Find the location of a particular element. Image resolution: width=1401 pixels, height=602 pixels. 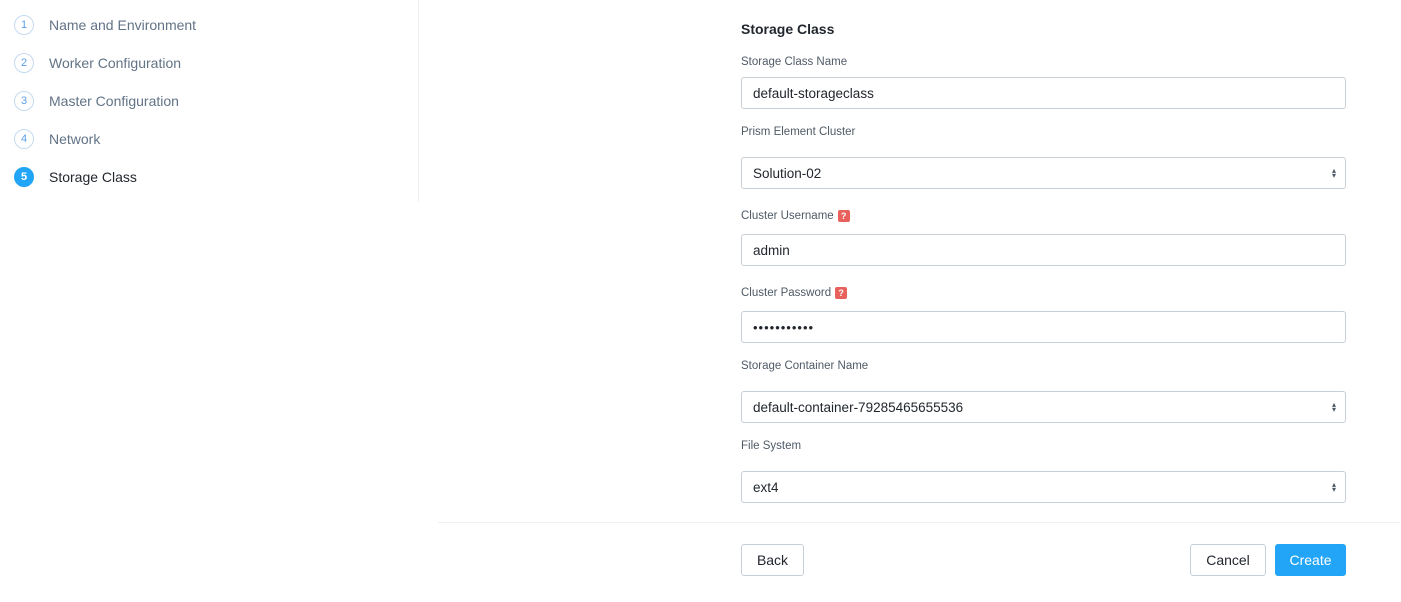

input-value: admin is located at coordinates (771, 250).